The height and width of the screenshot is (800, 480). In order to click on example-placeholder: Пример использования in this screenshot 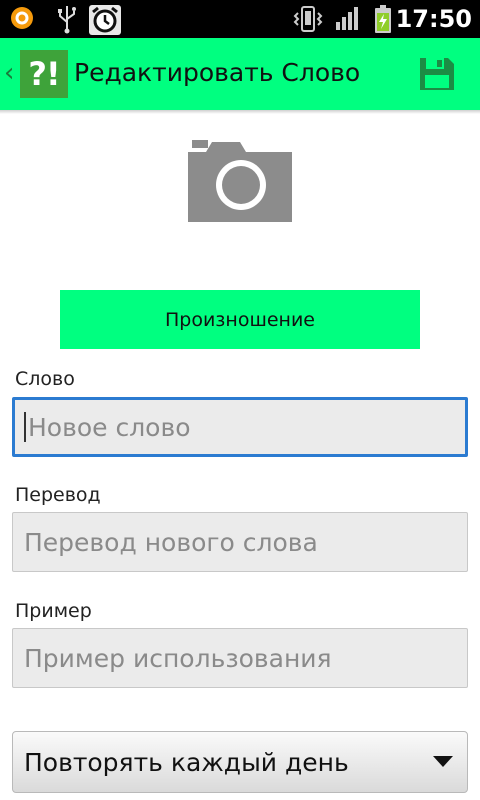, I will do `click(178, 658)`.